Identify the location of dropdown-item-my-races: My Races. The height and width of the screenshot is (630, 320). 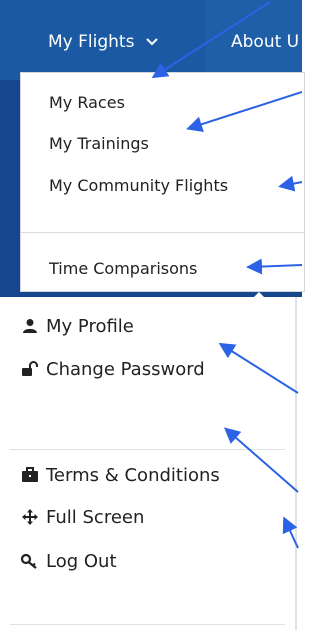
(87, 102).